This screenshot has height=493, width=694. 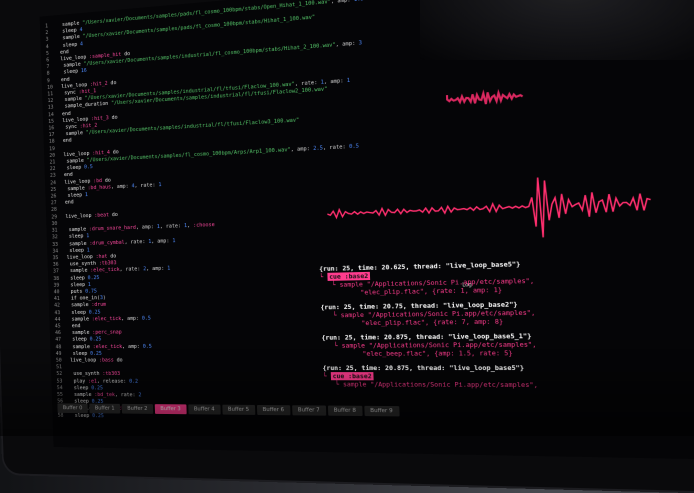 What do you see at coordinates (137, 409) in the screenshot?
I see `buffer-tab: Buffer 2` at bounding box center [137, 409].